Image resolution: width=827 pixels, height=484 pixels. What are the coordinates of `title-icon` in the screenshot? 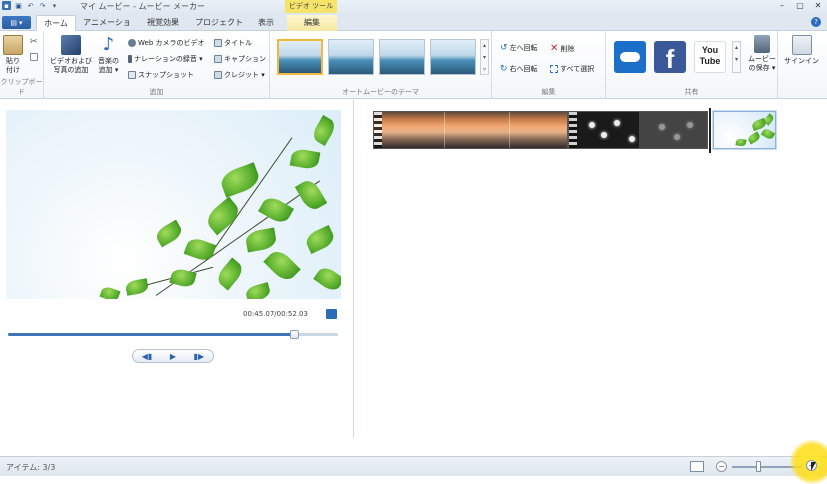 It's located at (218, 43).